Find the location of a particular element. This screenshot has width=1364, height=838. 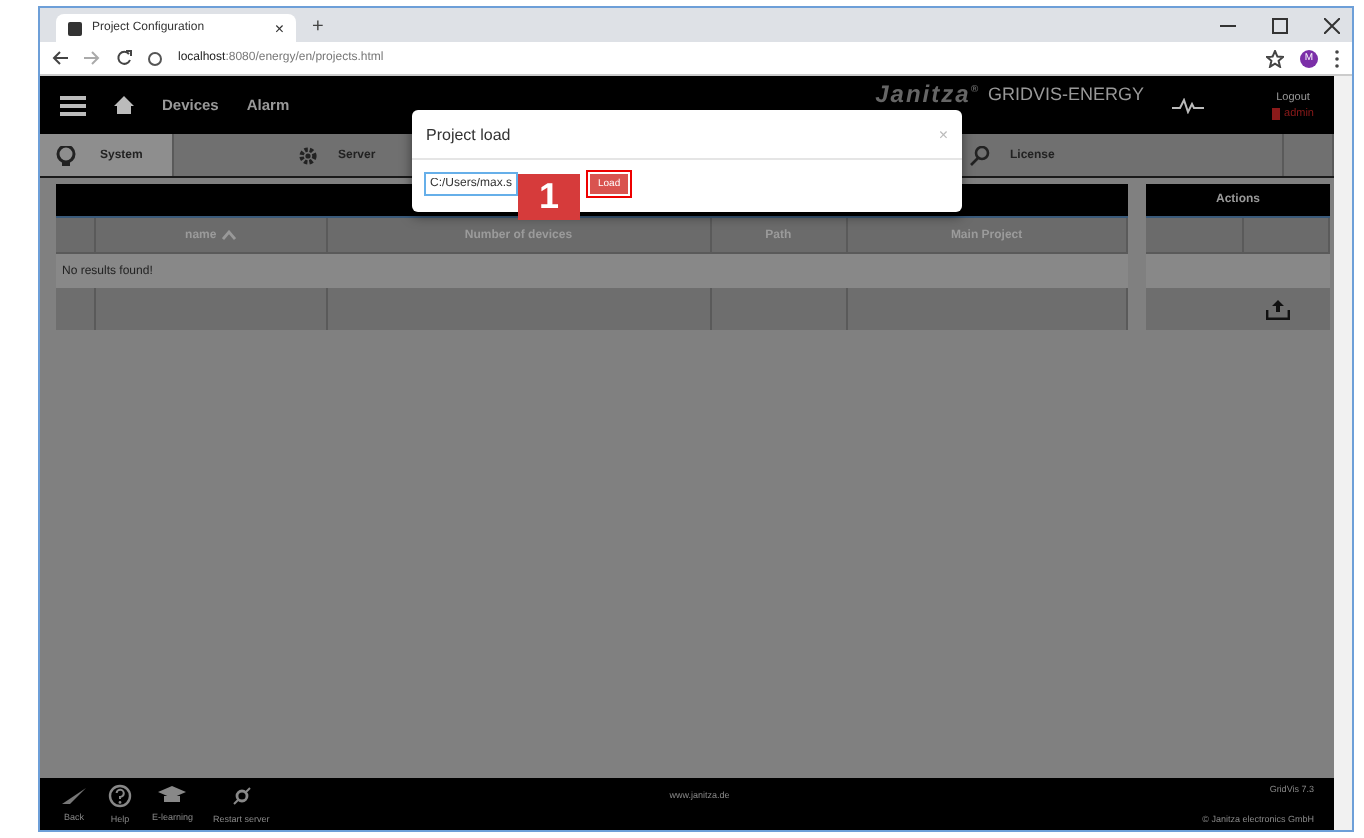

user-icon is located at coordinates (1276, 113).